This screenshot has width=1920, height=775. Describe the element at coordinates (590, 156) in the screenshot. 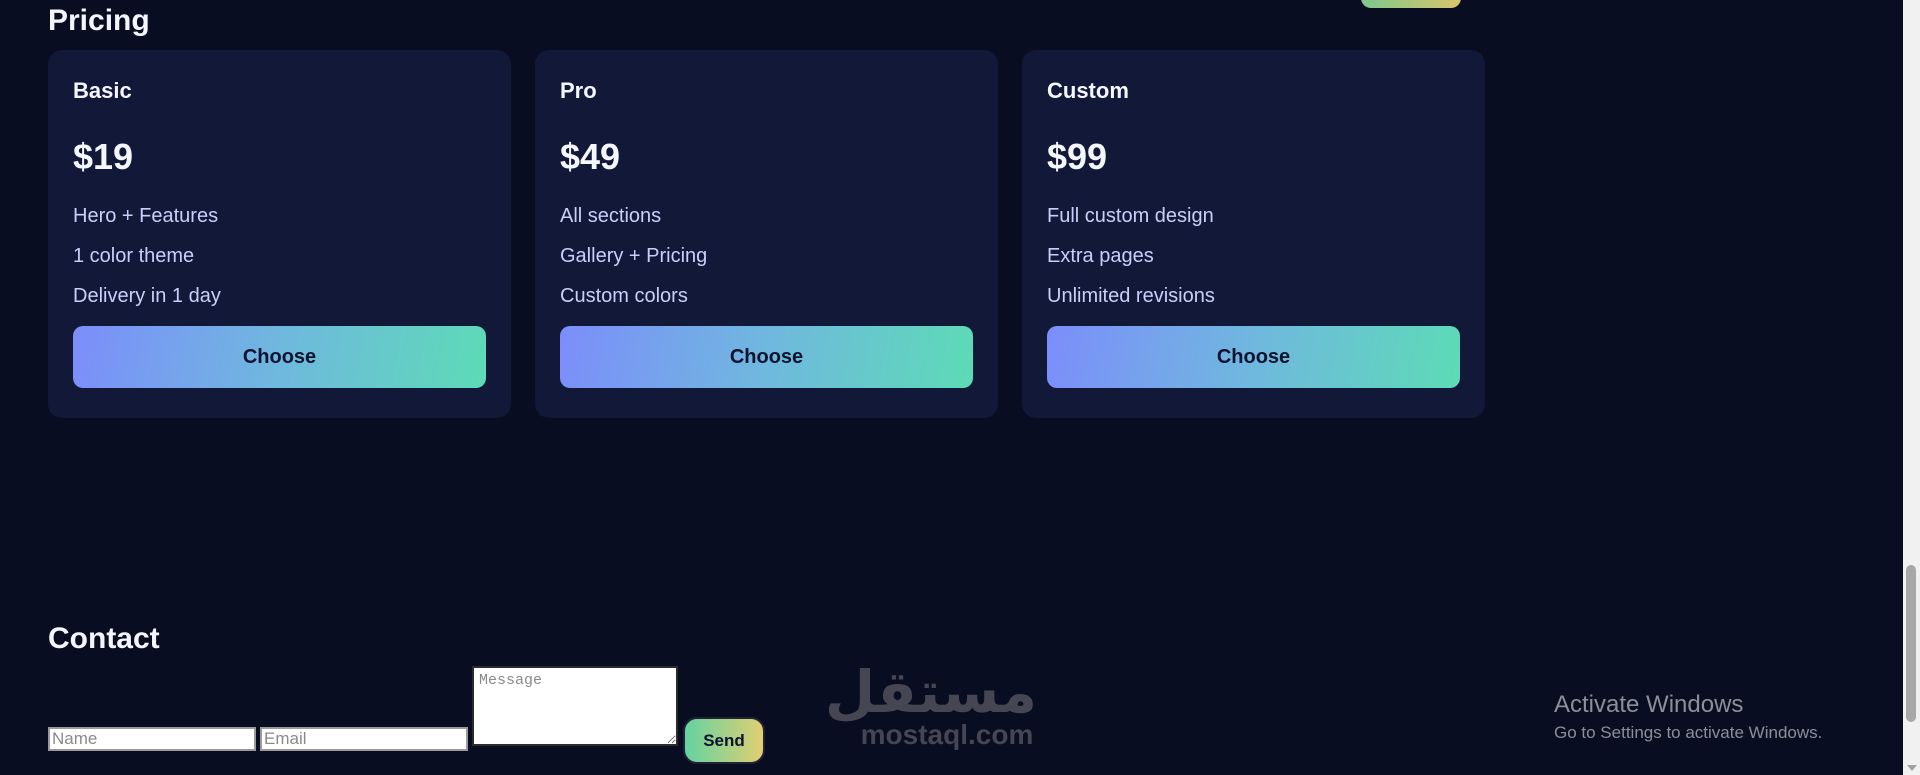

I see `plan-price: $49` at that location.